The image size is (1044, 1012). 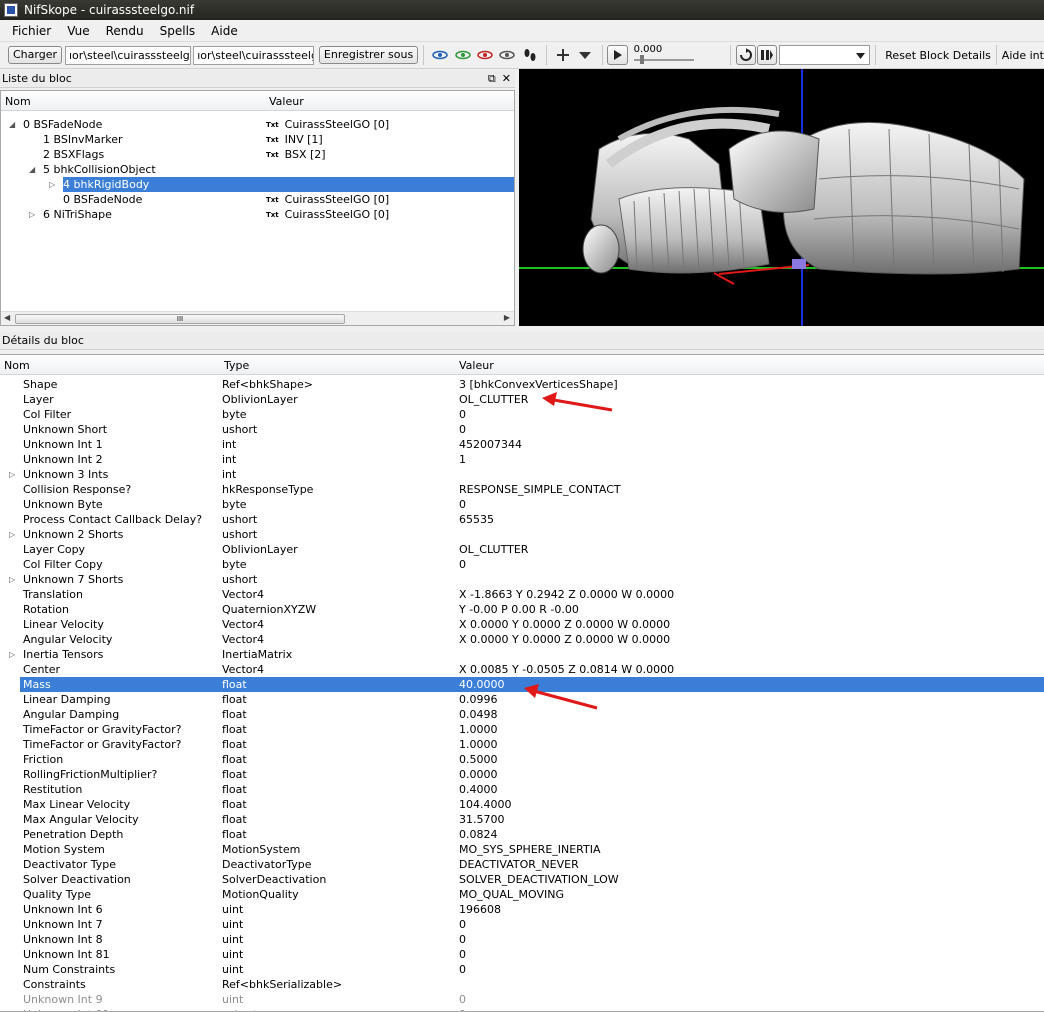 What do you see at coordinates (564, 624) in the screenshot?
I see `details-cell-value: X 0.0000 Y 0.0000 Z 0.0000 W 0.0000` at bounding box center [564, 624].